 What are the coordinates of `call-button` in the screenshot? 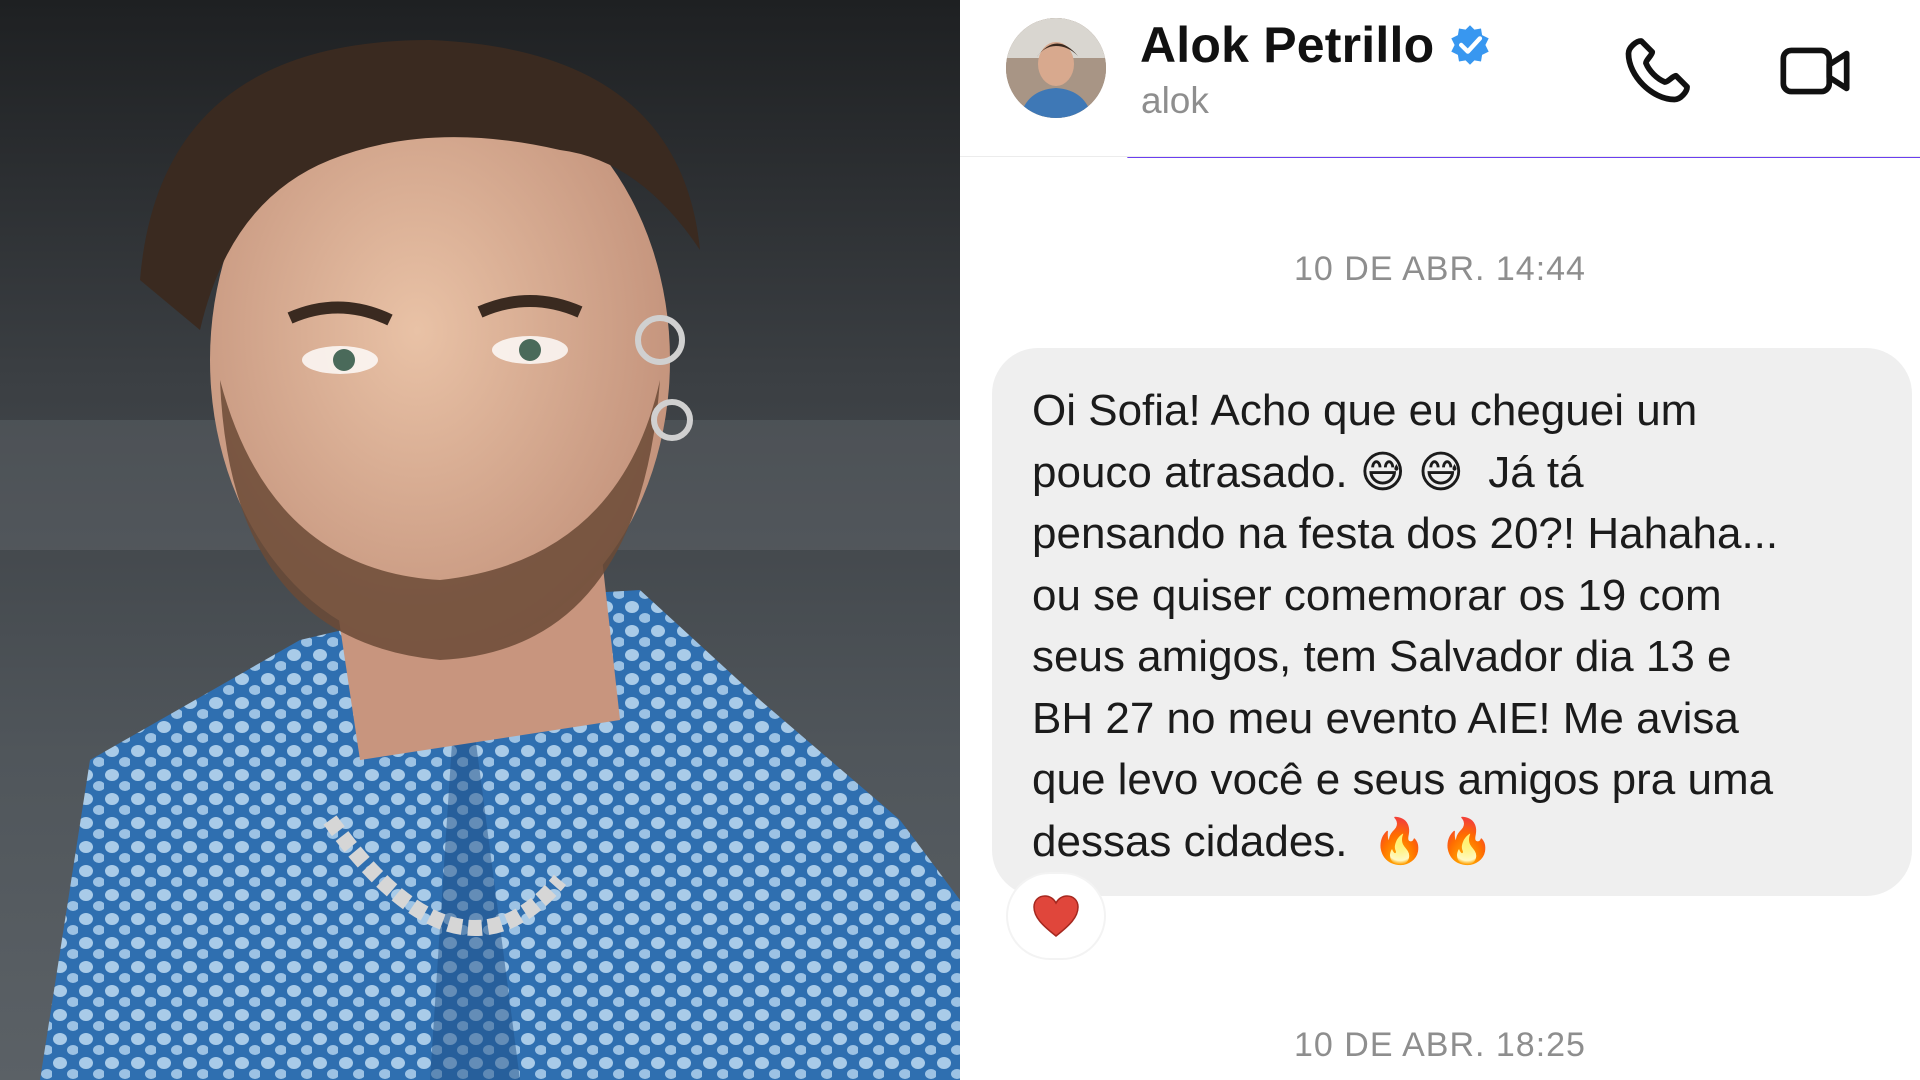 It's located at (1657, 71).